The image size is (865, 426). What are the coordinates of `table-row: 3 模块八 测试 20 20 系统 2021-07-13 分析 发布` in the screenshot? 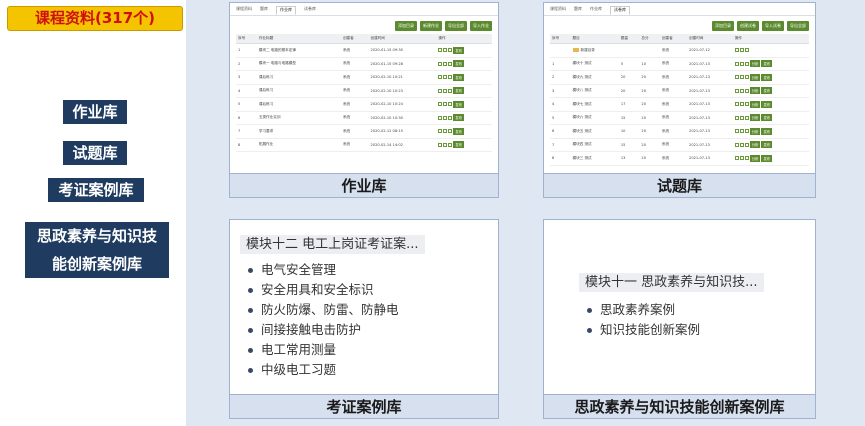 It's located at (679, 91).